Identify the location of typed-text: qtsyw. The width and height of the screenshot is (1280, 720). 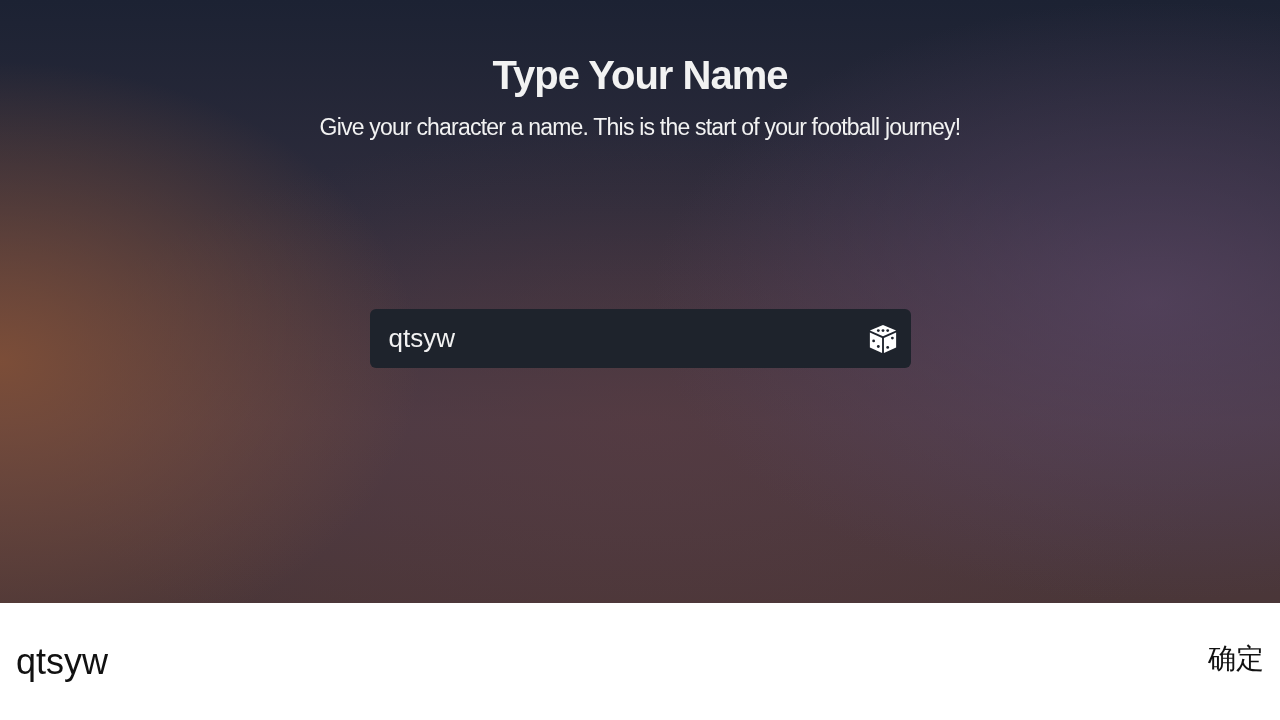
(62, 661).